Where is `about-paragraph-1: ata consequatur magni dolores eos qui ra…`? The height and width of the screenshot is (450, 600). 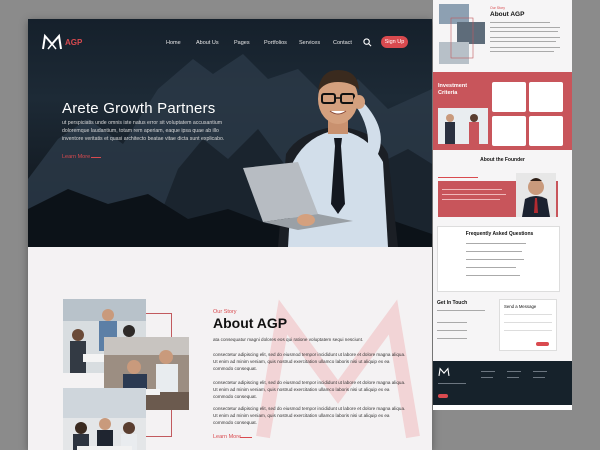
about-paragraph-1: ata consequatur magni dolores eos qui ra… is located at coordinates (288, 339).